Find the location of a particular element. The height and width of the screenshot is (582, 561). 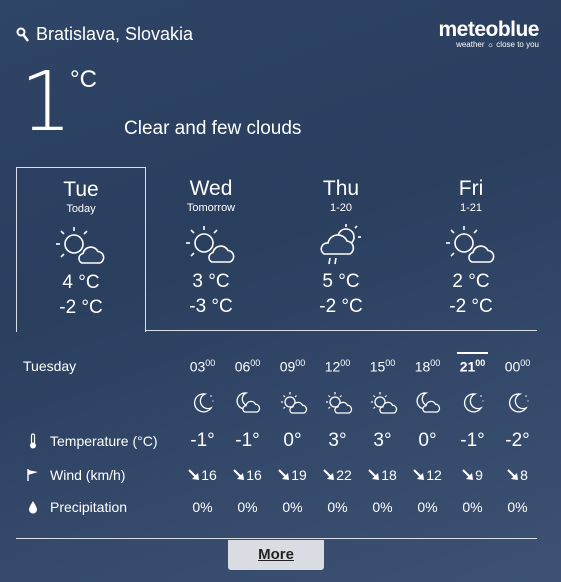

day-sub: Tomorrow is located at coordinates (211, 208).